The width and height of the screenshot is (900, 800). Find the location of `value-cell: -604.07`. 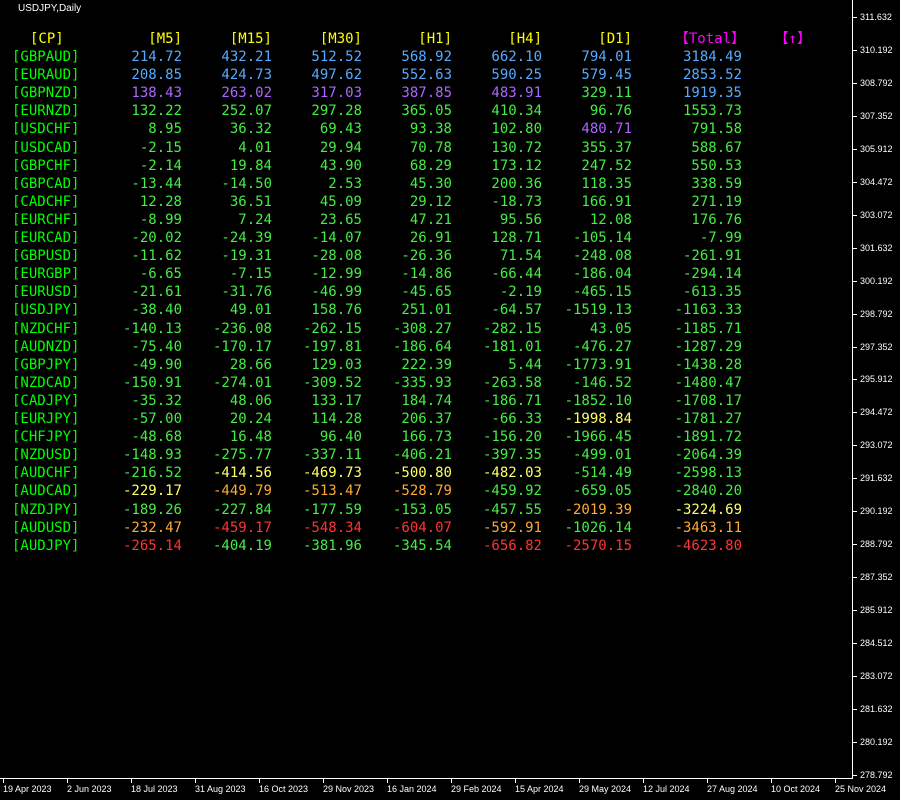

value-cell: -604.07 is located at coordinates (422, 527).